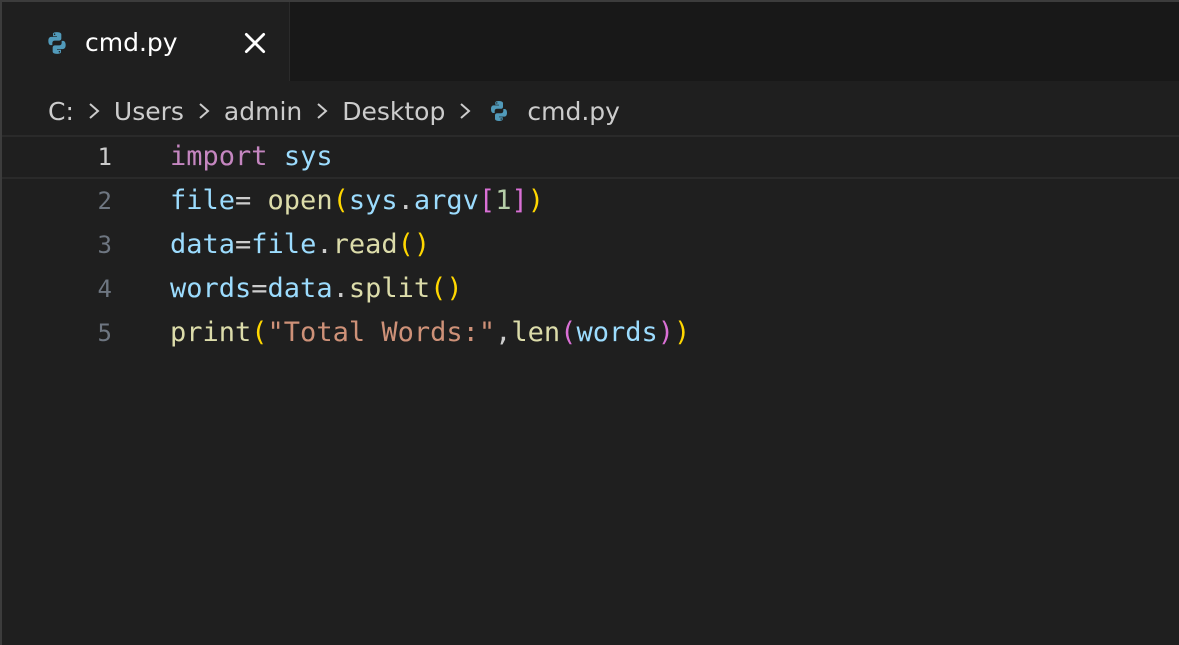 Image resolution: width=1179 pixels, height=645 pixels. What do you see at coordinates (104, 201) in the screenshot?
I see `line-number: 2` at bounding box center [104, 201].